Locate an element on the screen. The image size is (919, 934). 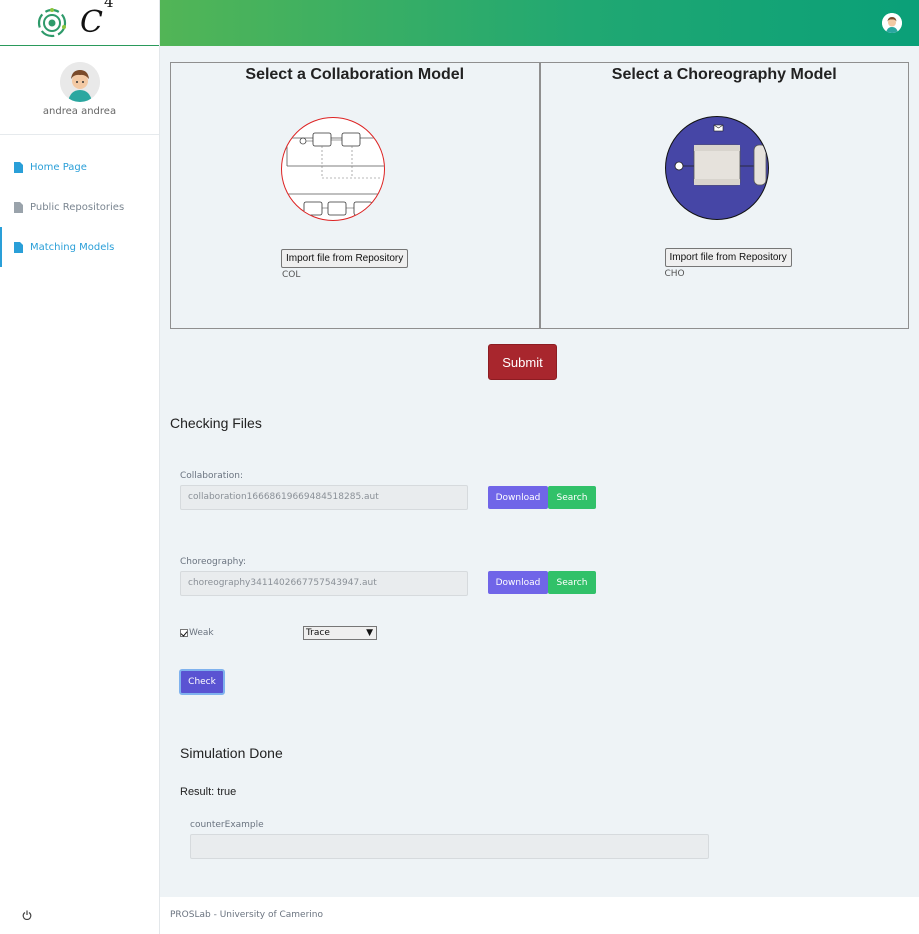
power-icon is located at coordinates (27, 915).